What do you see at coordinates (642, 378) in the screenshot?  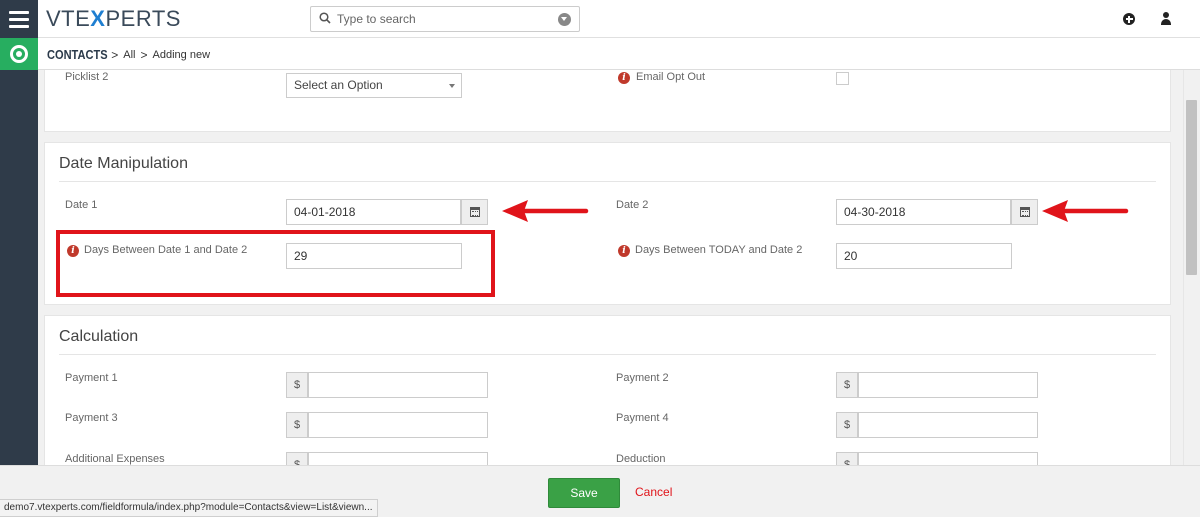 I see `payment-2-label: Payment 2` at bounding box center [642, 378].